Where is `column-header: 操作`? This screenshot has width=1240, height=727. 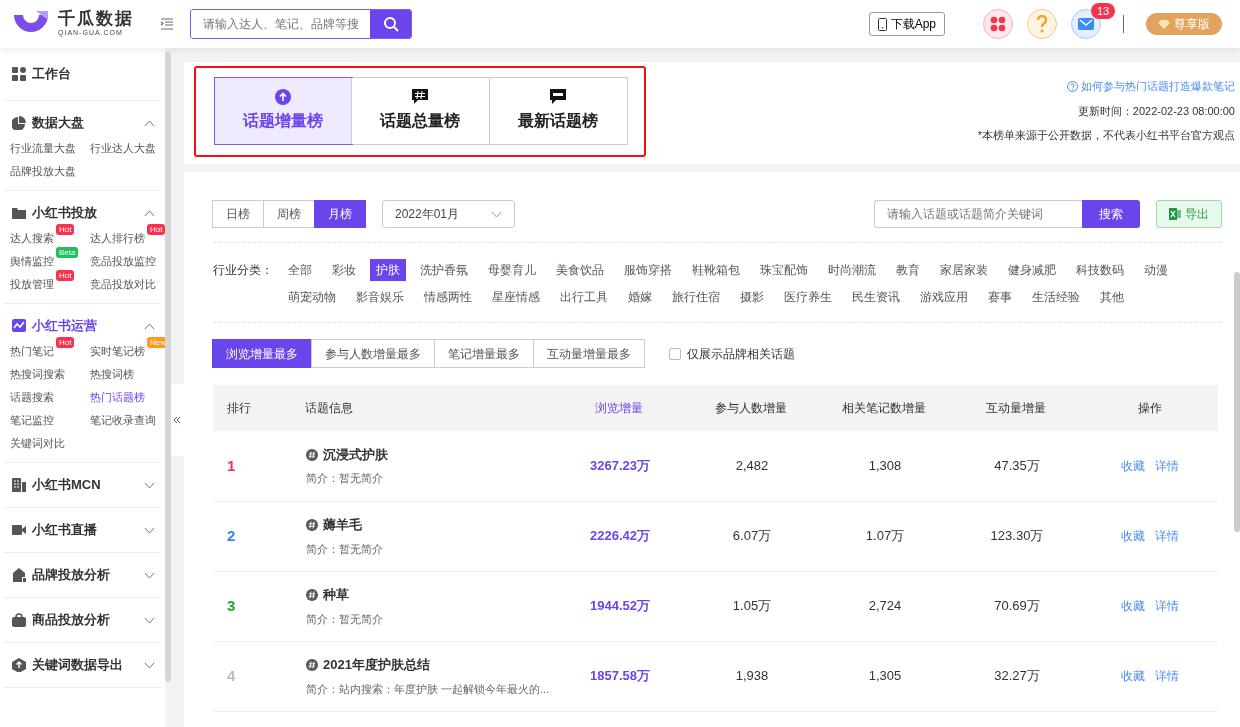 column-header: 操作 is located at coordinates (1150, 408).